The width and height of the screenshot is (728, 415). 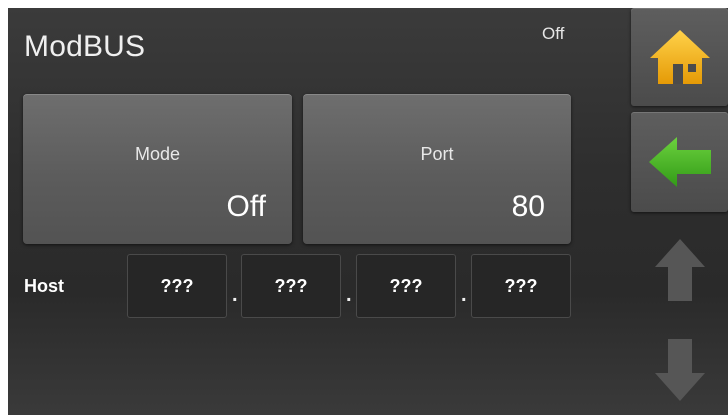 What do you see at coordinates (437, 154) in the screenshot?
I see `port-label: Port` at bounding box center [437, 154].